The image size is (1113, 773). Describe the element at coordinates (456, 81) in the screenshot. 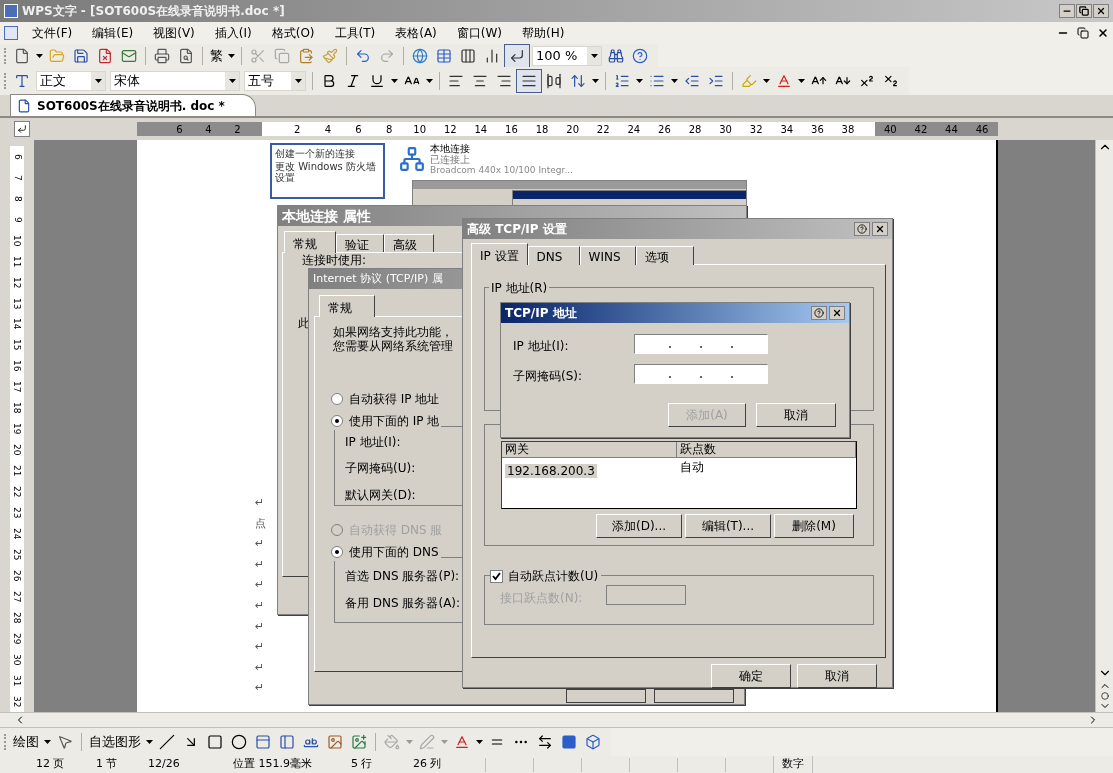

I see `align-left-icon` at that location.